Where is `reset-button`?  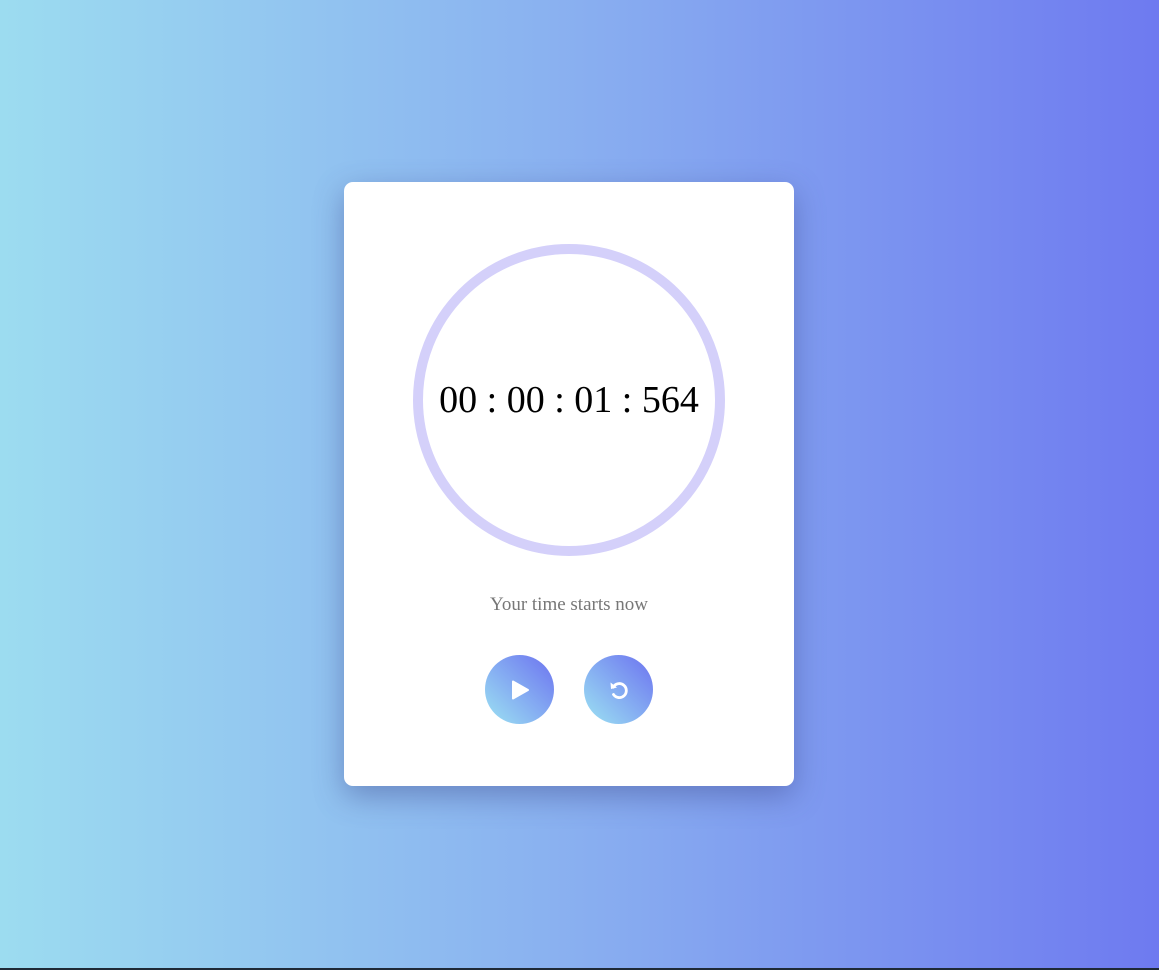 reset-button is located at coordinates (618, 689).